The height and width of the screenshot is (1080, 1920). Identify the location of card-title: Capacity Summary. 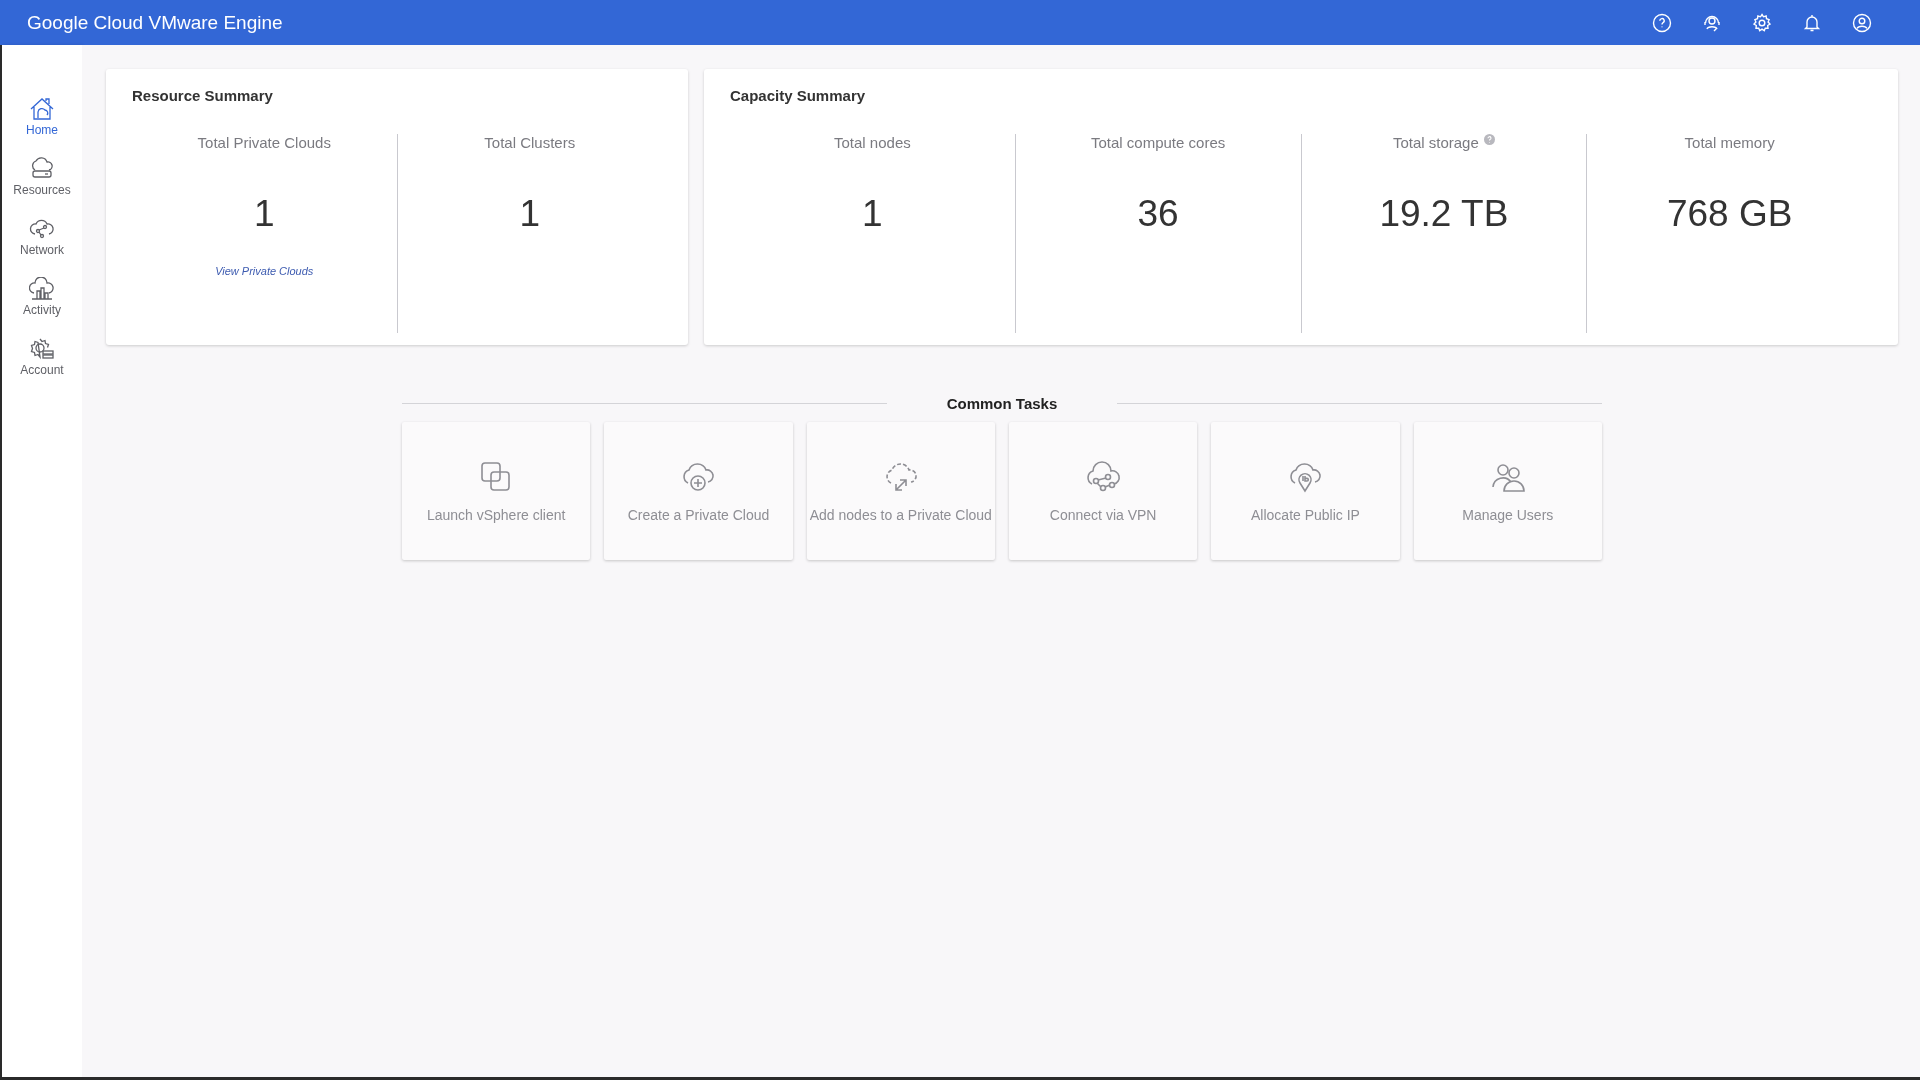
(798, 95).